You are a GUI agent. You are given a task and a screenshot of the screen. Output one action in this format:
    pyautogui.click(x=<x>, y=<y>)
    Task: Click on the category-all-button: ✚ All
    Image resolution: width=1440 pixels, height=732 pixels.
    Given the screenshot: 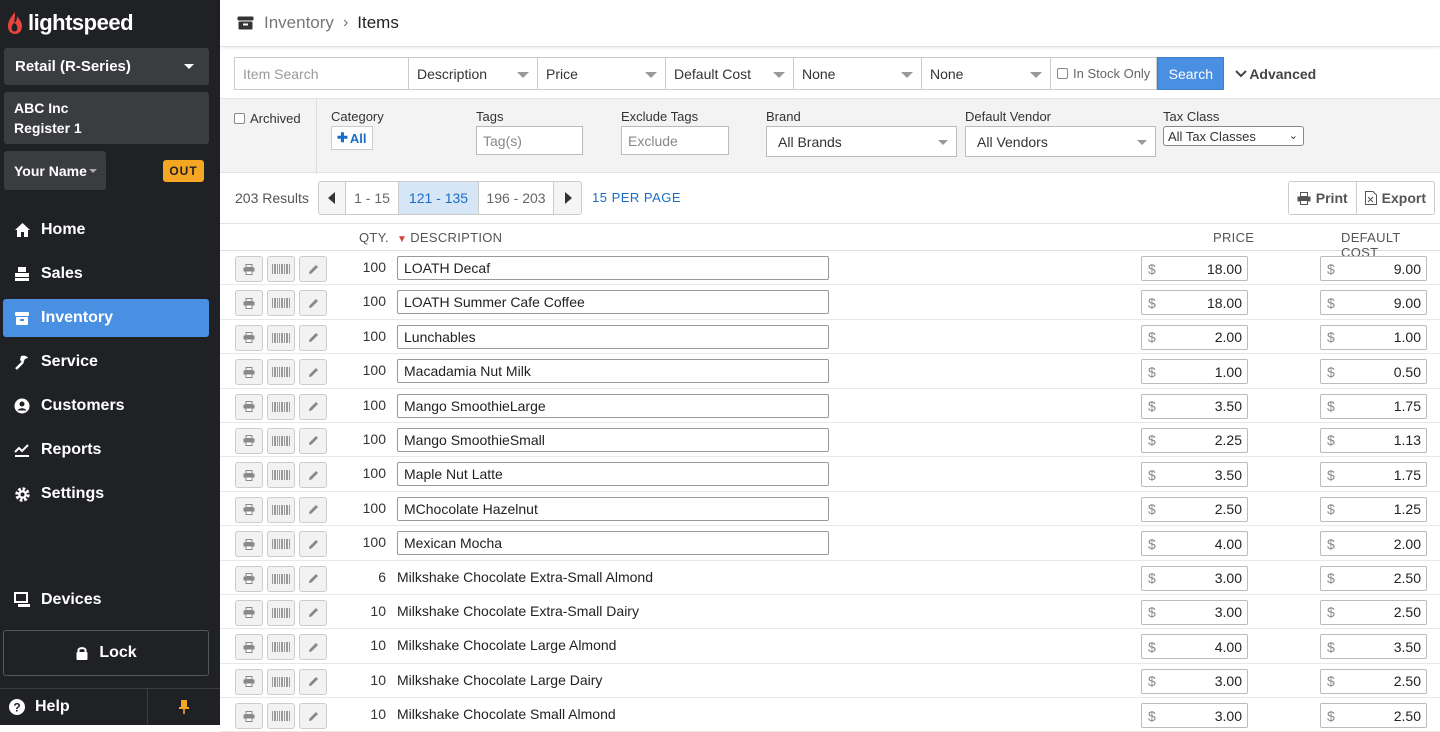 What is the action you would take?
    pyautogui.click(x=352, y=138)
    